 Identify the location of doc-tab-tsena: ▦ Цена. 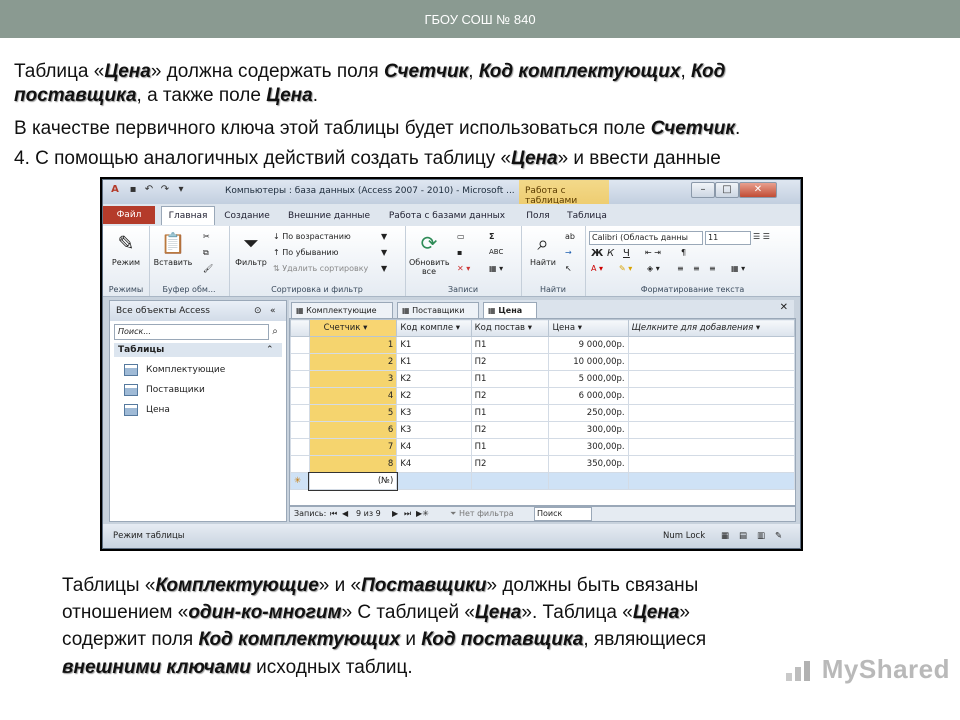
(510, 310).